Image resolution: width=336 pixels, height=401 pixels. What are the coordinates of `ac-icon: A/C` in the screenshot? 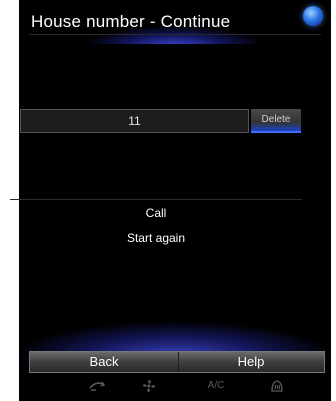 It's located at (216, 386).